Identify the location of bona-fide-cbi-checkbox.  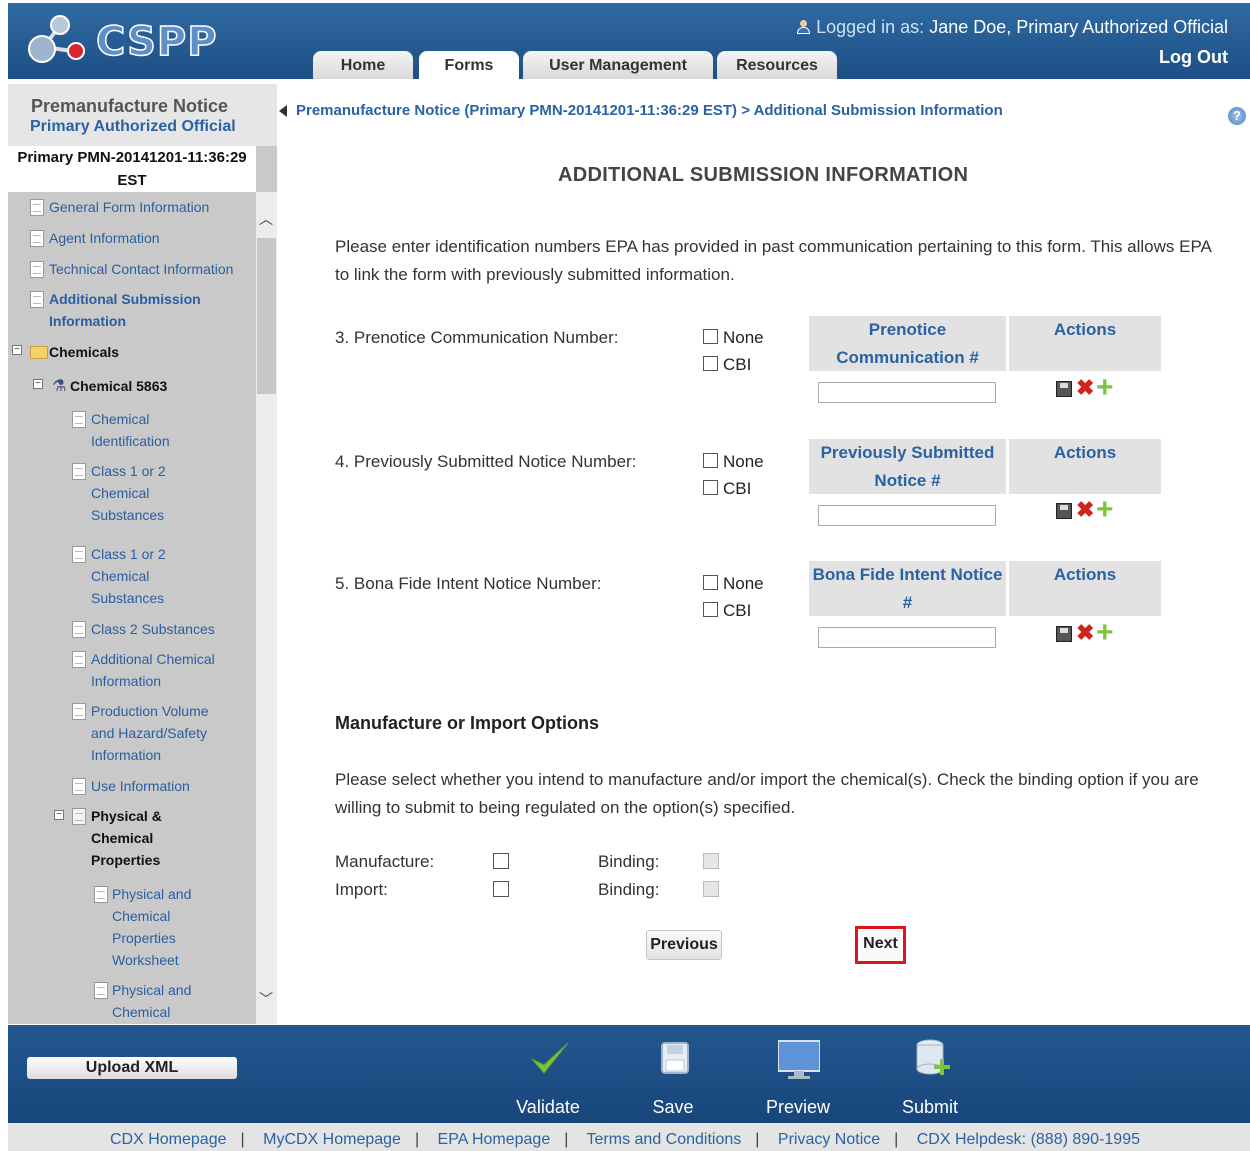
(710, 609).